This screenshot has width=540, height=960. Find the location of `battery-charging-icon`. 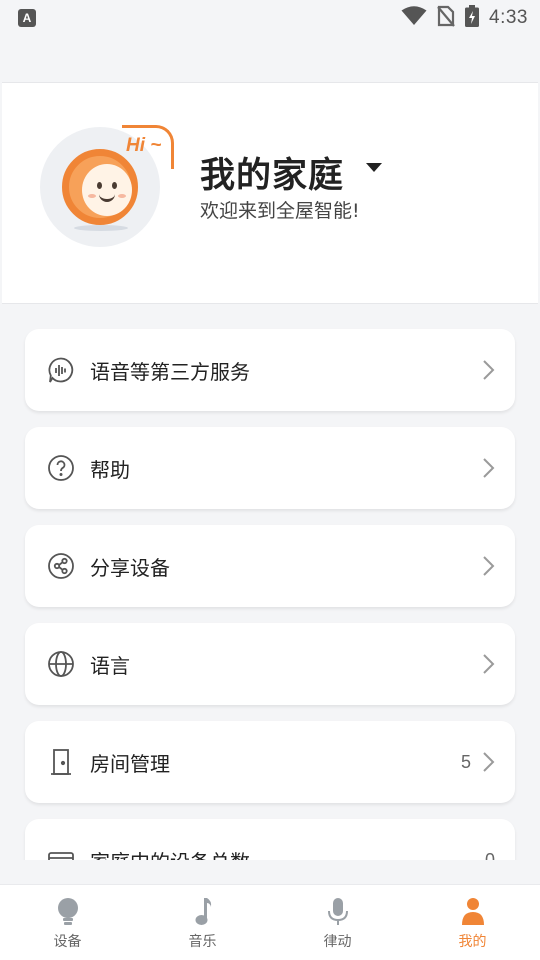

battery-charging-icon is located at coordinates (472, 18).